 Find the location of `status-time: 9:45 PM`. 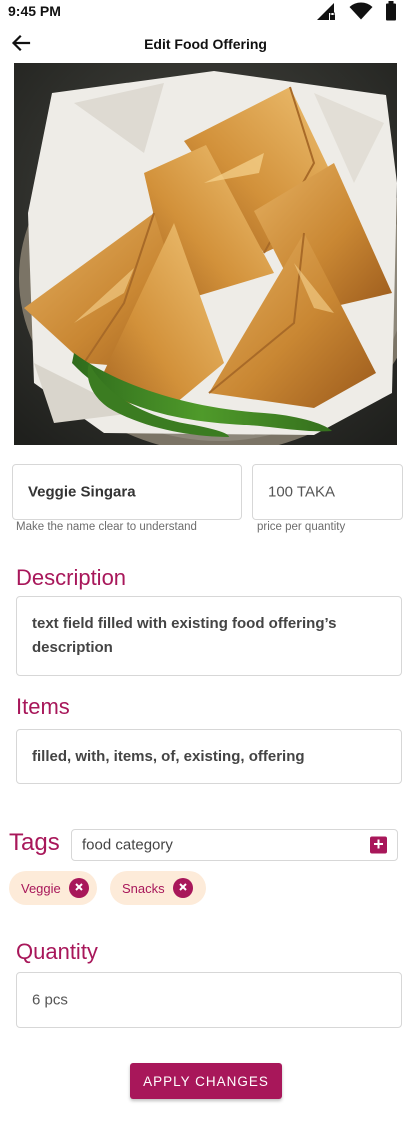

status-time: 9:45 PM is located at coordinates (34, 11).